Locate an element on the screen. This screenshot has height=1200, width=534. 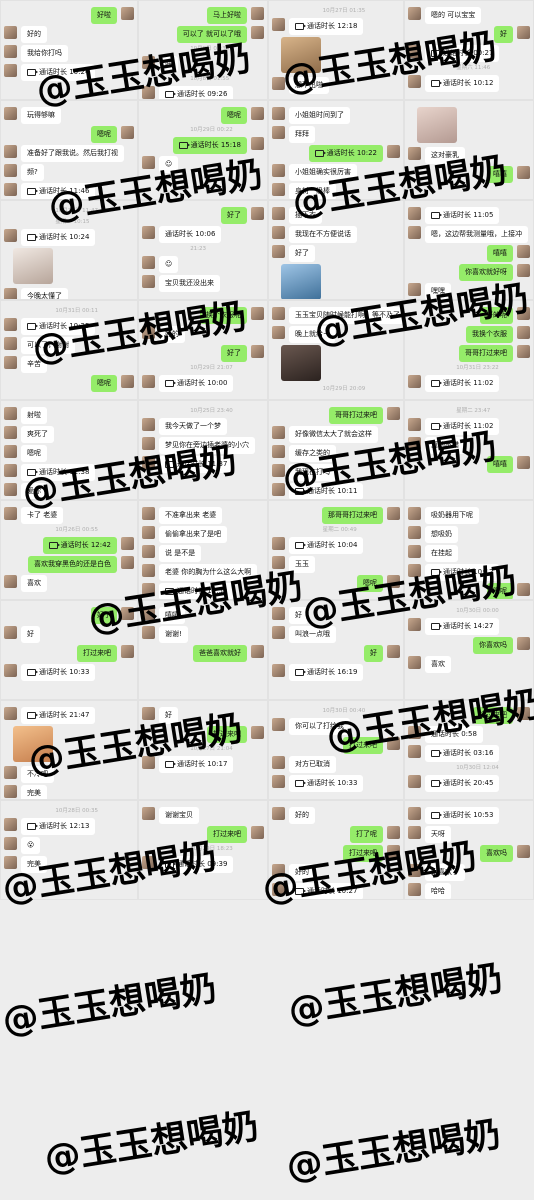
chat-screenshot-panel: 那哥哥打过来吧 星期二 00:49 通话时长 10:04 玉玉 嗯呢 is located at coordinates (336, 550).